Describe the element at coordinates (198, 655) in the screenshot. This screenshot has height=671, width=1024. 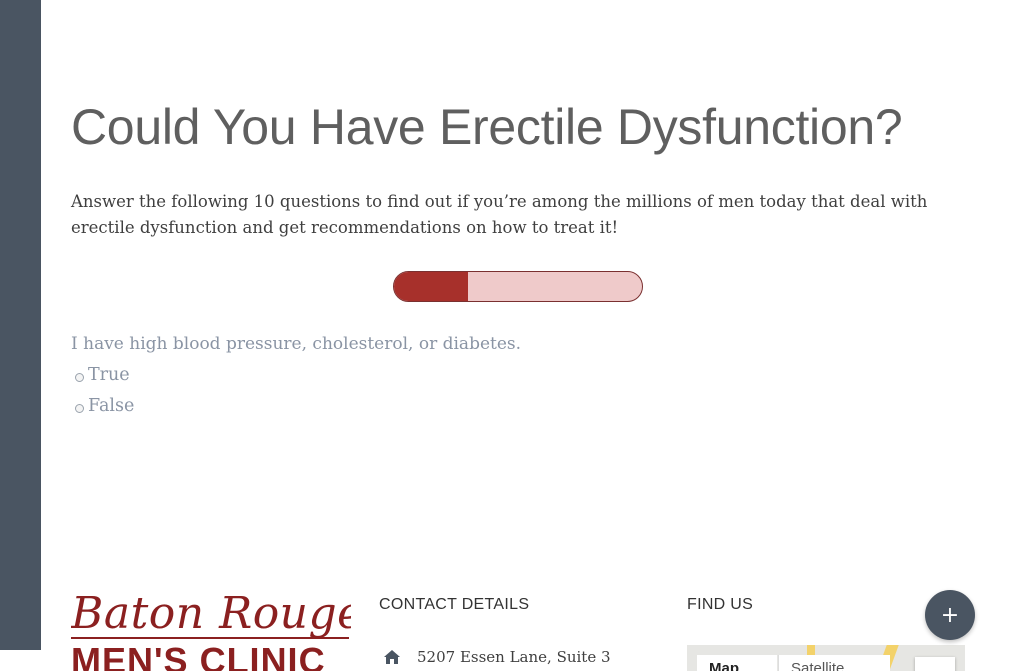
I see `logo-bold-text: MEN'S CLINIC` at that location.